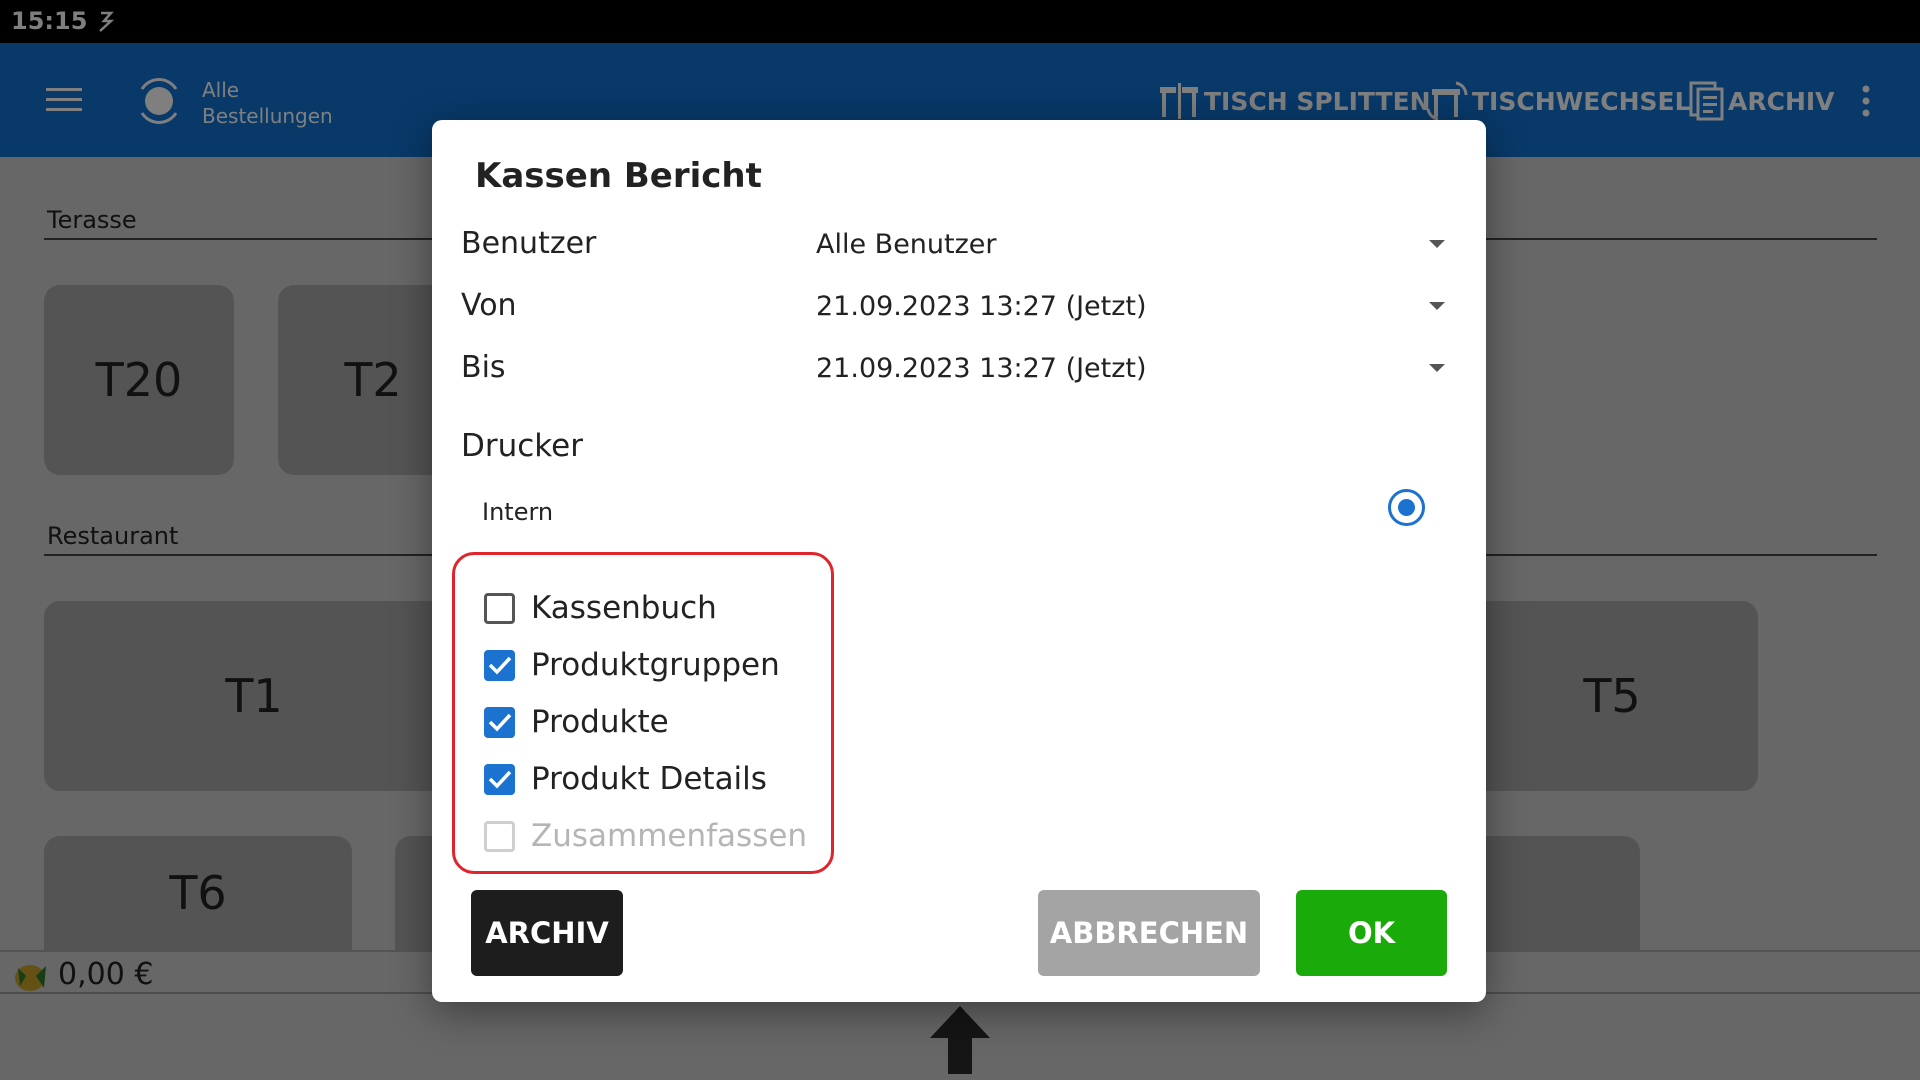  Describe the element at coordinates (655, 665) in the screenshot. I see `checkbox-label: Produktgruppen` at that location.